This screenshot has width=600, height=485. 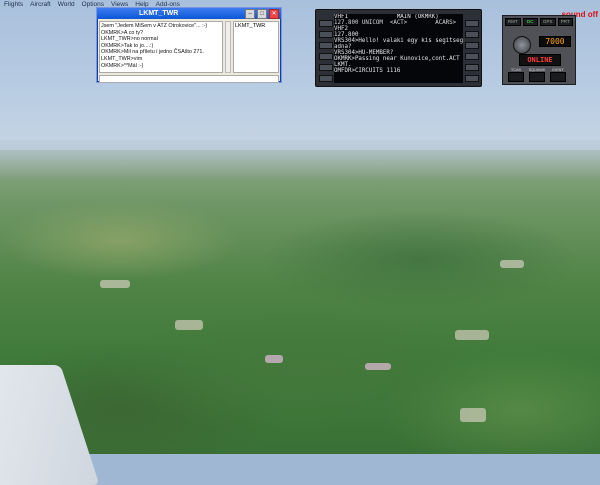 I want to click on chat-message: LKMT_TWR>no normal, so click(x=129, y=39).